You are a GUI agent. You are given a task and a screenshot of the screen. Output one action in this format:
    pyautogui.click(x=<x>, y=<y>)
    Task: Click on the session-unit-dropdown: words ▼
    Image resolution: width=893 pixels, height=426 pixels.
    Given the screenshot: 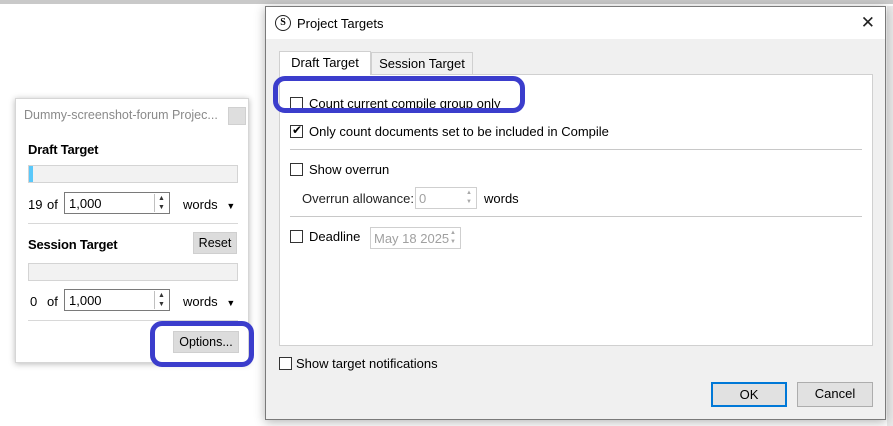 What is the action you would take?
    pyautogui.click(x=209, y=301)
    